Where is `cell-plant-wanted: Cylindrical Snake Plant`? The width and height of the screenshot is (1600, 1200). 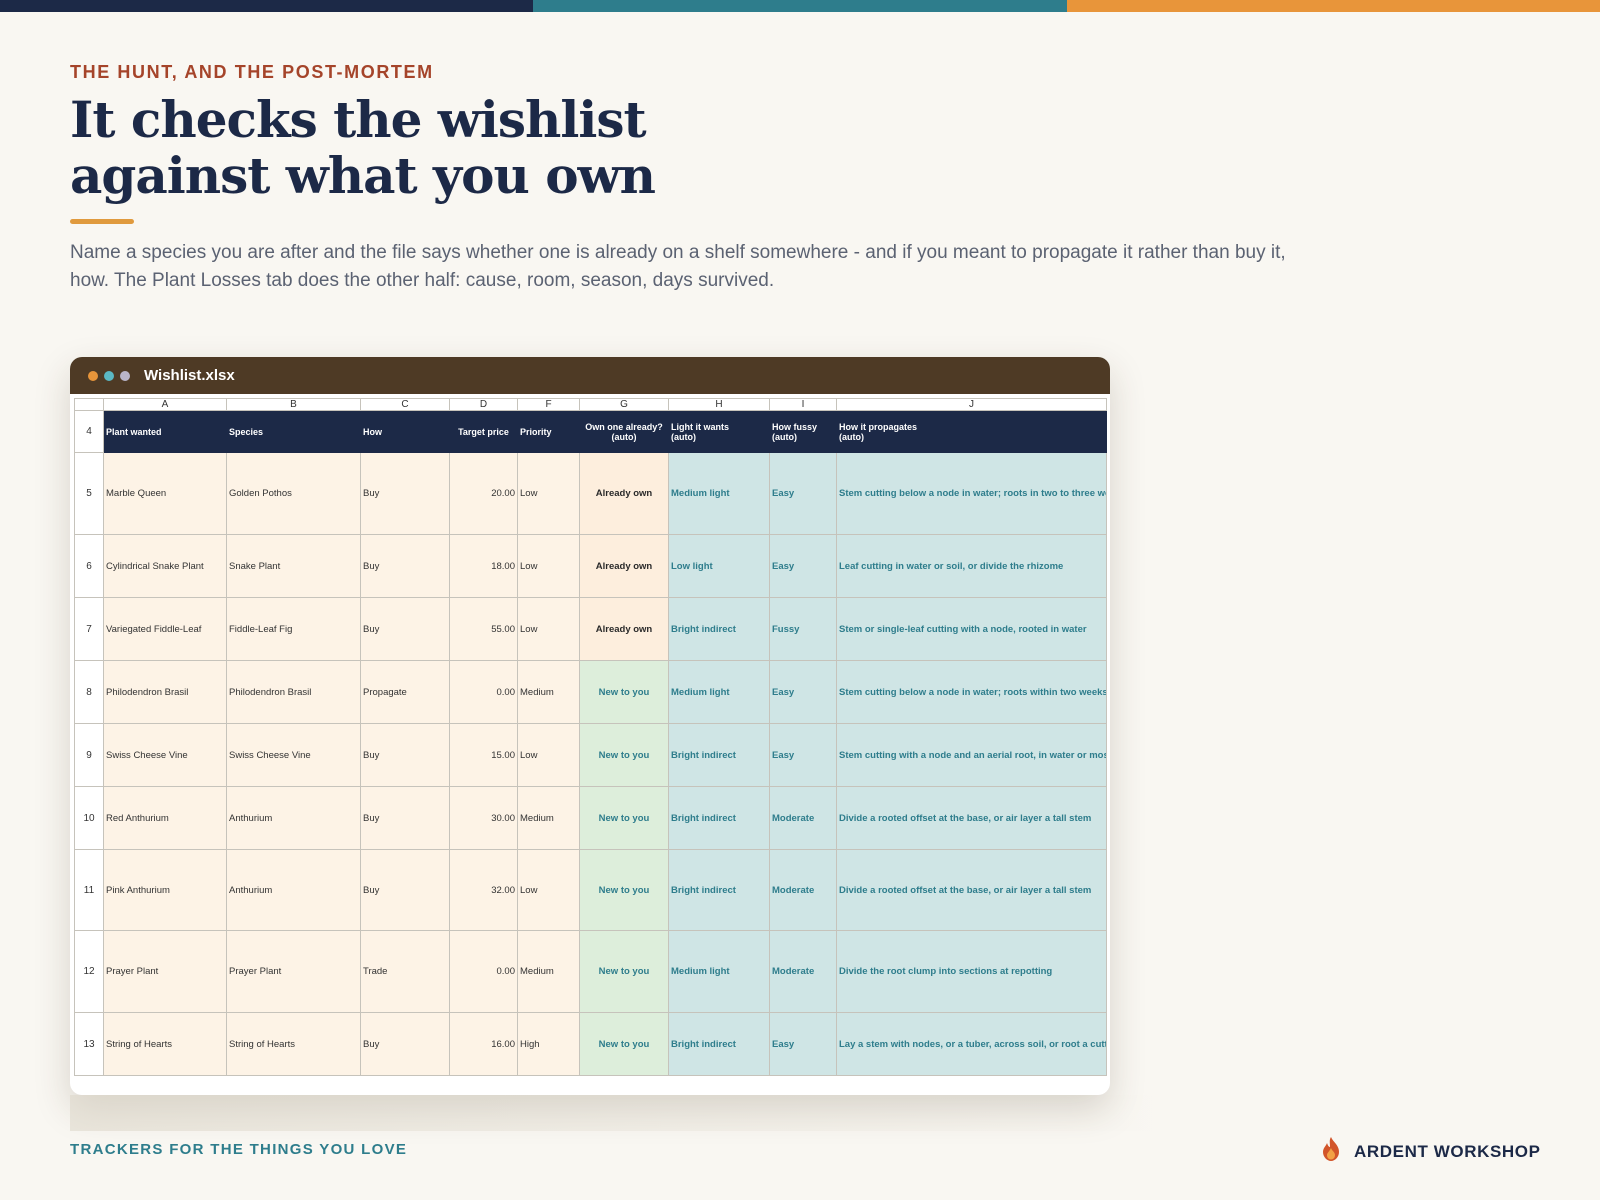 cell-plant-wanted: Cylindrical Snake Plant is located at coordinates (165, 566).